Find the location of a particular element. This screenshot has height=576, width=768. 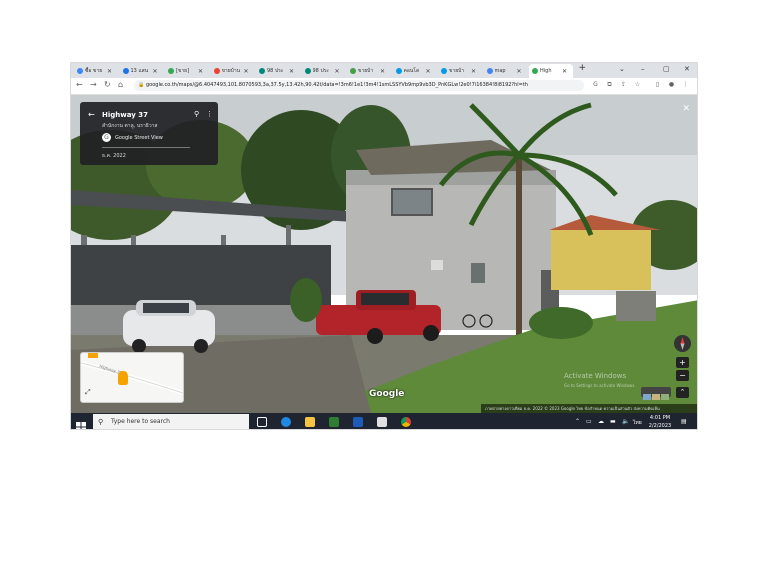

share-icon: ⇪ is located at coordinates (623, 84).